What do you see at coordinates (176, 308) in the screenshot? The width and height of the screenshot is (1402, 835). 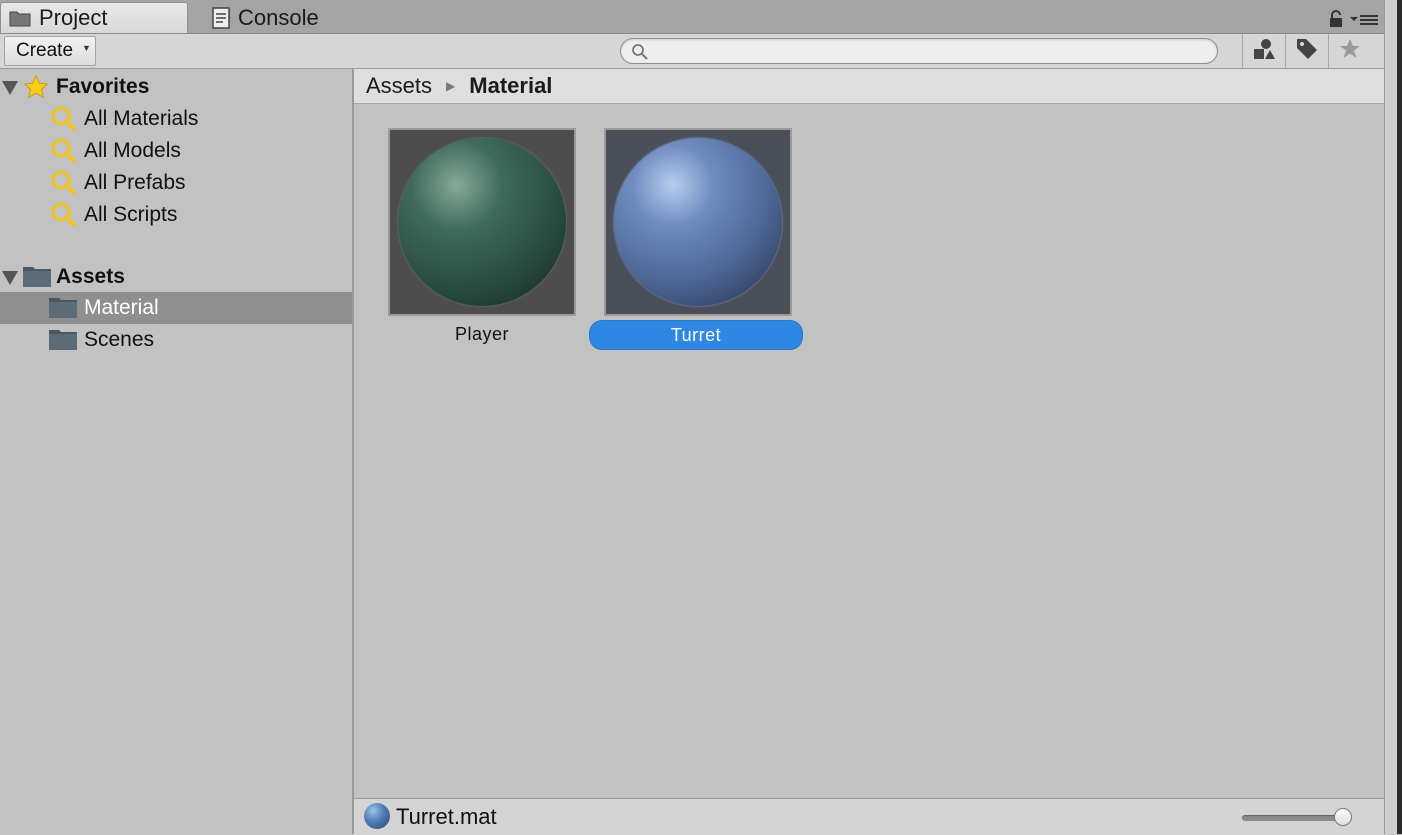 I see `folder-item-material: Material` at bounding box center [176, 308].